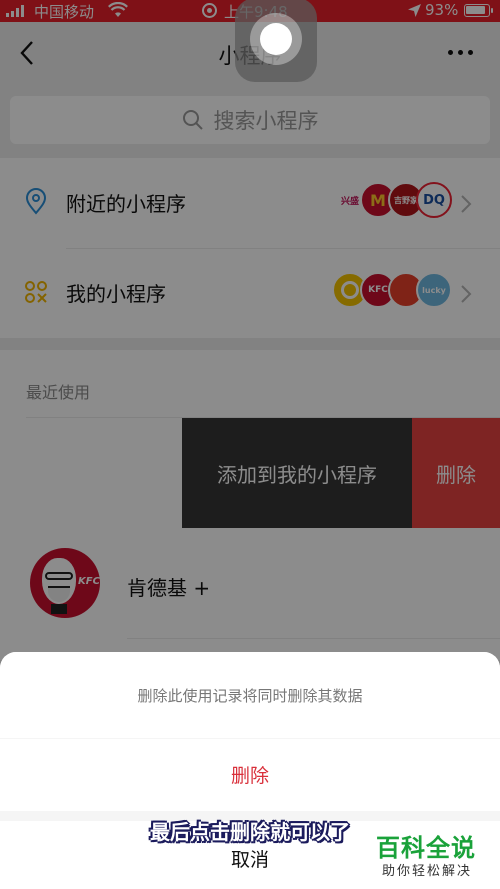 This screenshot has width=500, height=889. I want to click on action-sheet-message: 删除此使用记录将同时删除其数据, so click(250, 695).